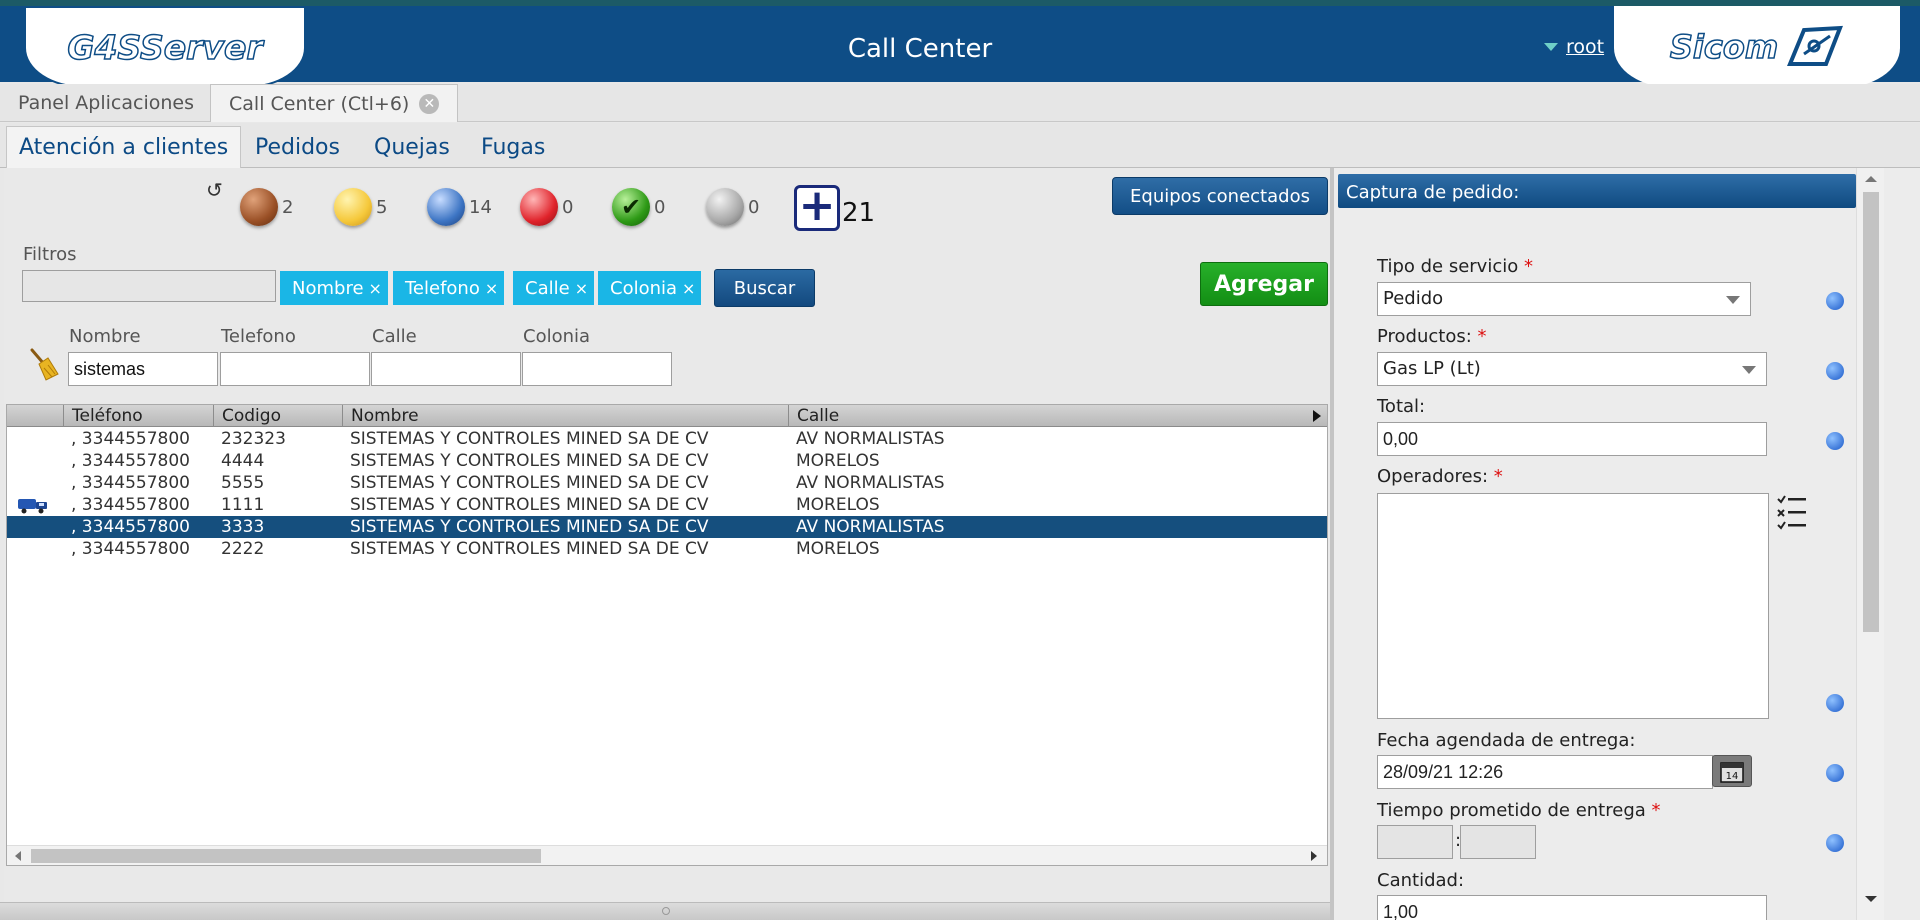 Image resolution: width=1920 pixels, height=920 pixels. What do you see at coordinates (529, 527) in the screenshot?
I see `cell-nombre: SISTEMAS Y CONTROLES MINED SA DE CV` at bounding box center [529, 527].